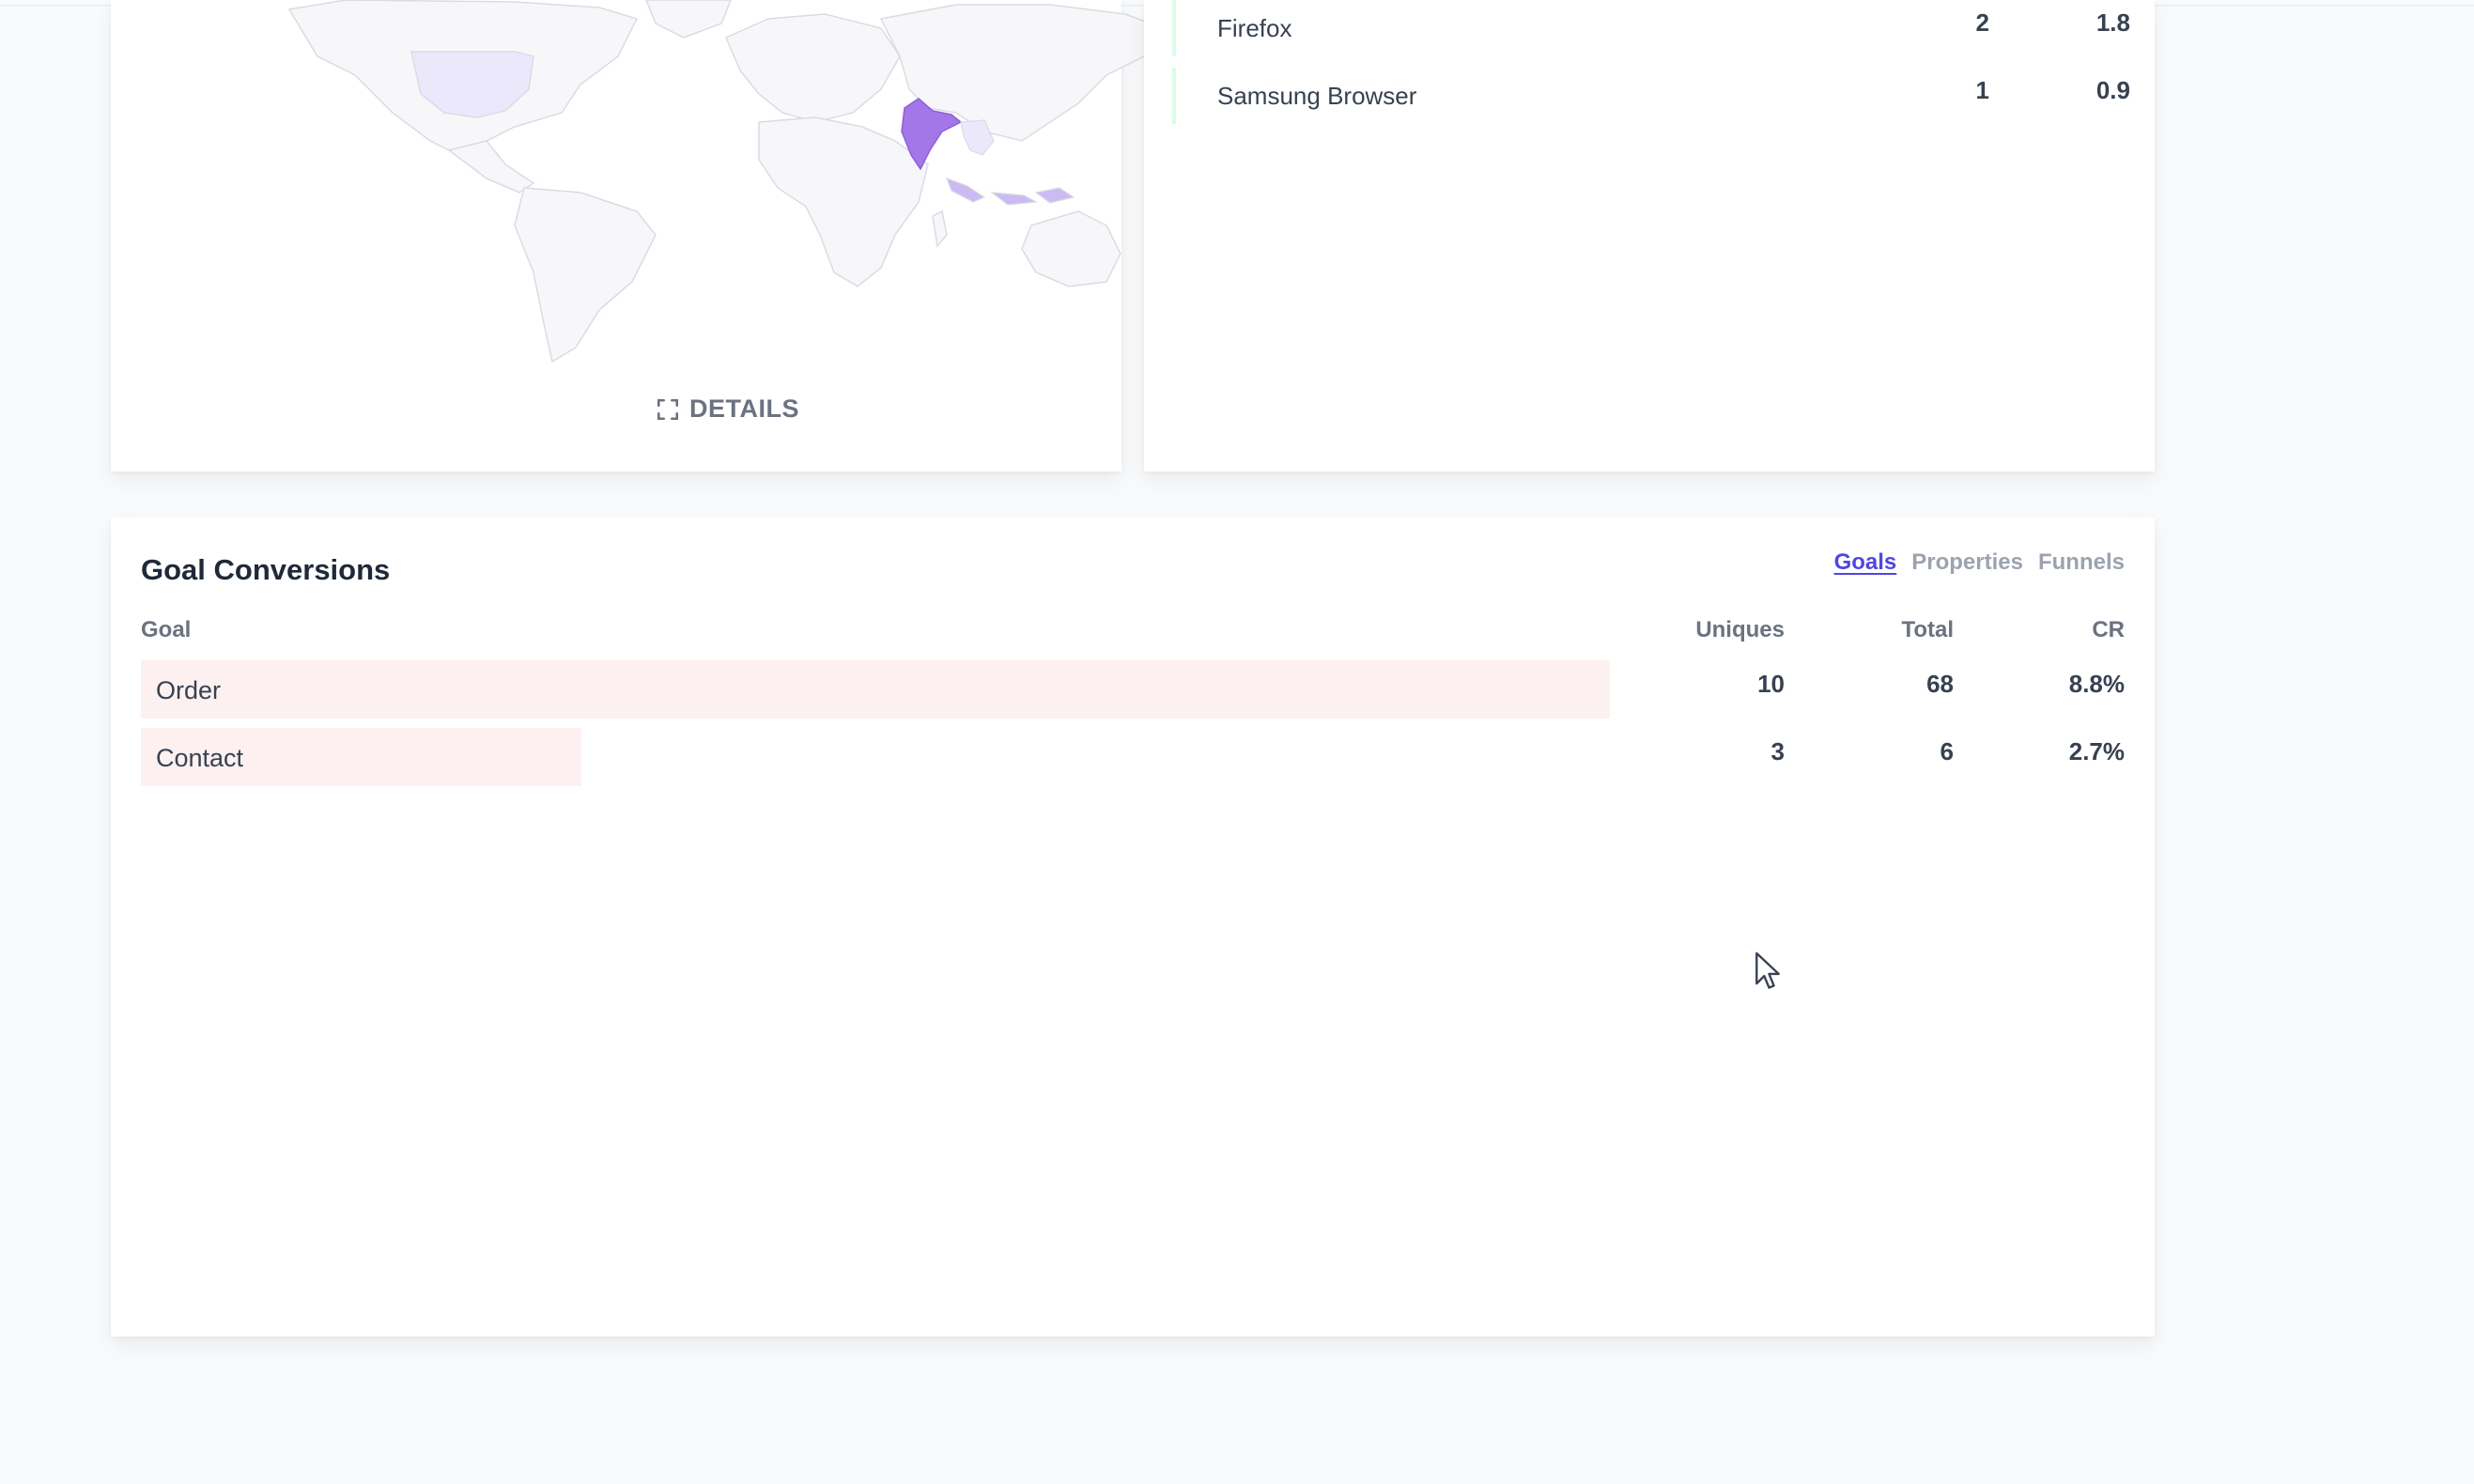 Image resolution: width=2474 pixels, height=1484 pixels. Describe the element at coordinates (2096, 684) in the screenshot. I see `goal-cr: 8.8%` at that location.